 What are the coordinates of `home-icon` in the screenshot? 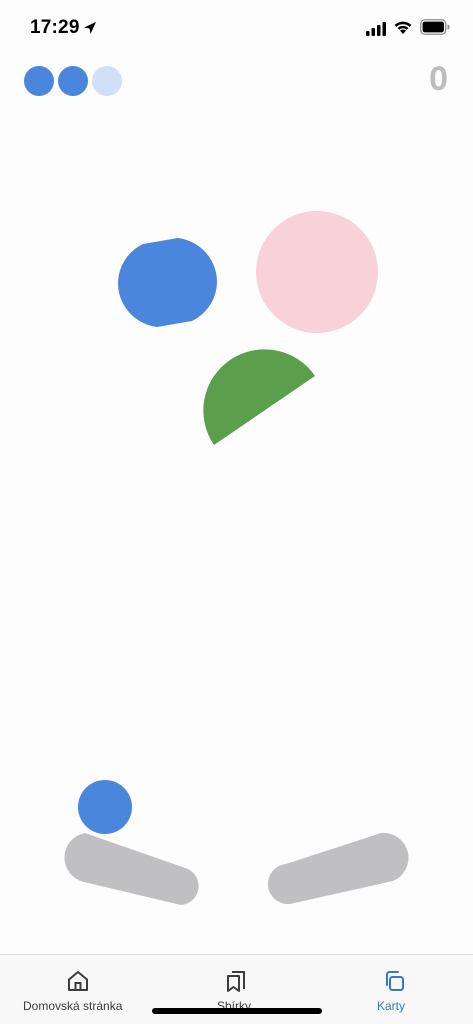 It's located at (78, 981).